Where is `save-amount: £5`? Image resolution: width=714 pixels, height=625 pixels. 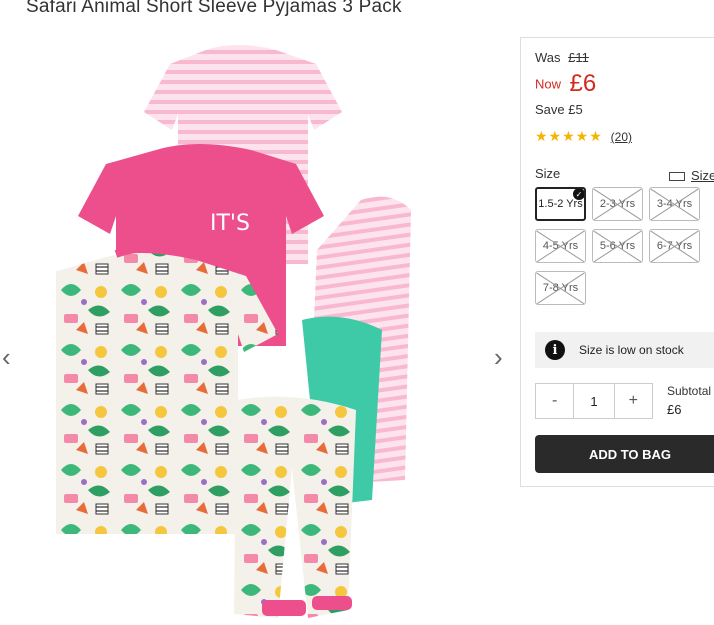 save-amount: £5 is located at coordinates (575, 109).